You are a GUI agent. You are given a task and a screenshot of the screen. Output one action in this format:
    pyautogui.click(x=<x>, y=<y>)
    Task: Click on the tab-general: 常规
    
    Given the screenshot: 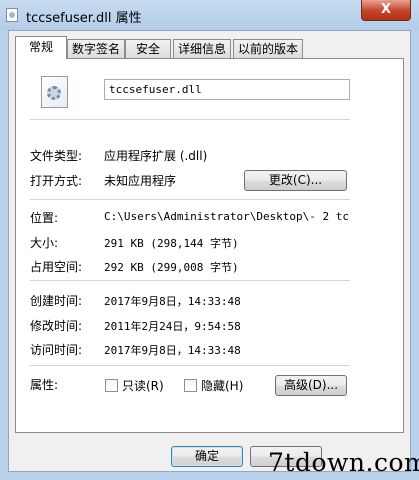 What is the action you would take?
    pyautogui.click(x=41, y=47)
    